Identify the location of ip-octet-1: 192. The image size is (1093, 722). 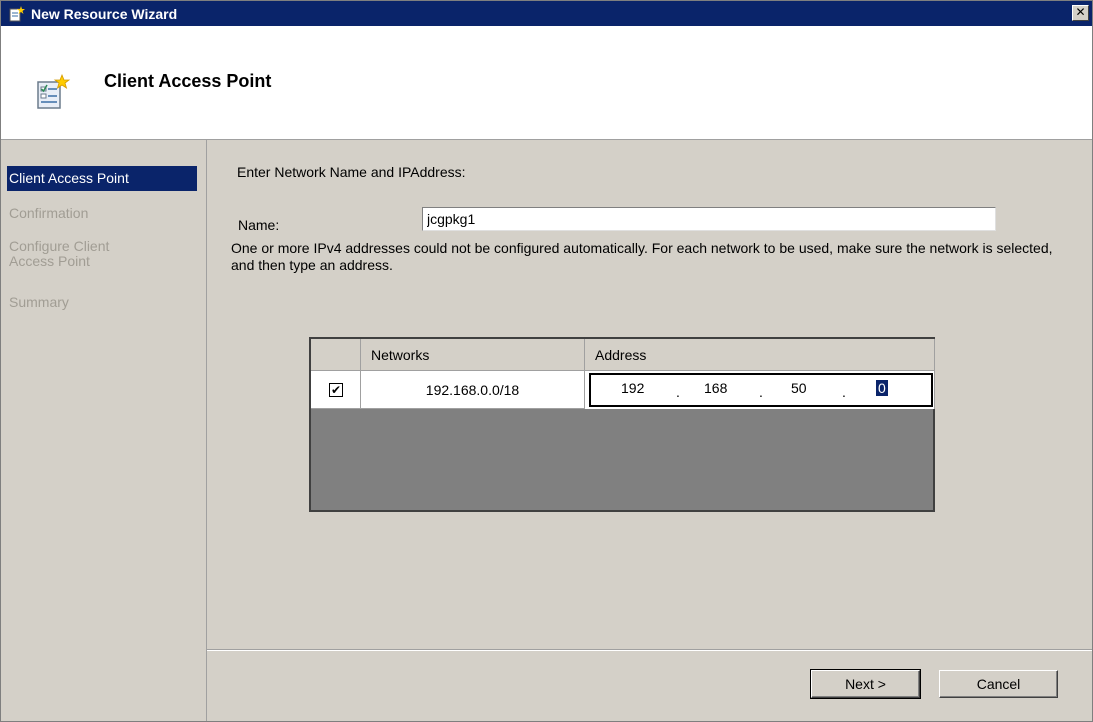
(632, 388).